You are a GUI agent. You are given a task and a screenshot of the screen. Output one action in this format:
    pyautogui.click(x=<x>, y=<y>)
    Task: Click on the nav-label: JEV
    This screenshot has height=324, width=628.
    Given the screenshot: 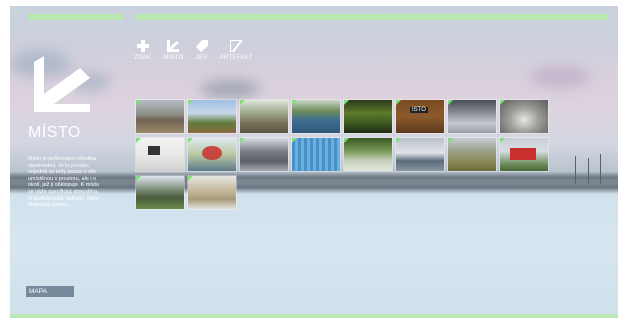 What is the action you would take?
    pyautogui.click(x=201, y=58)
    